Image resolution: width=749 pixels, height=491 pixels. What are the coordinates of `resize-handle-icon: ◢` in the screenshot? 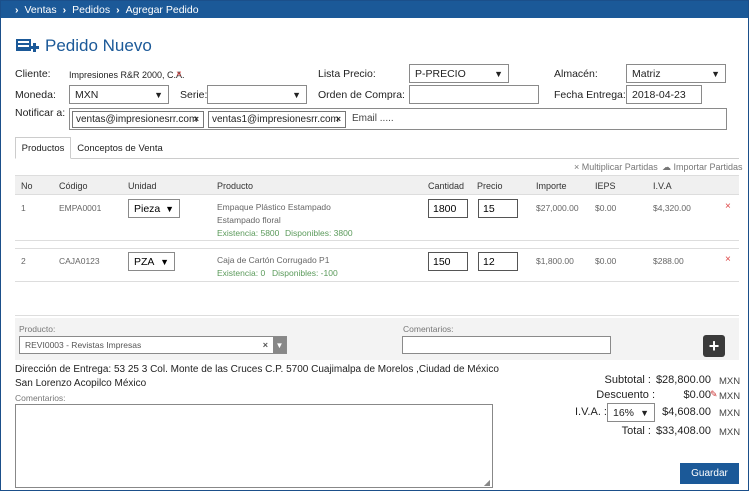 It's located at (487, 482).